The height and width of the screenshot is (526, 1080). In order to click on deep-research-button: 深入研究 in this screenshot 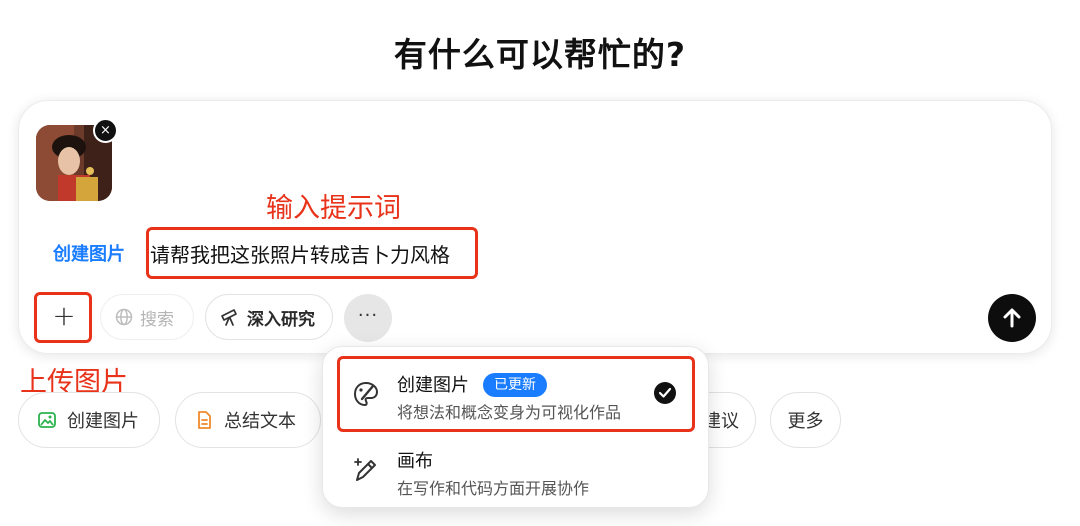, I will do `click(269, 317)`.